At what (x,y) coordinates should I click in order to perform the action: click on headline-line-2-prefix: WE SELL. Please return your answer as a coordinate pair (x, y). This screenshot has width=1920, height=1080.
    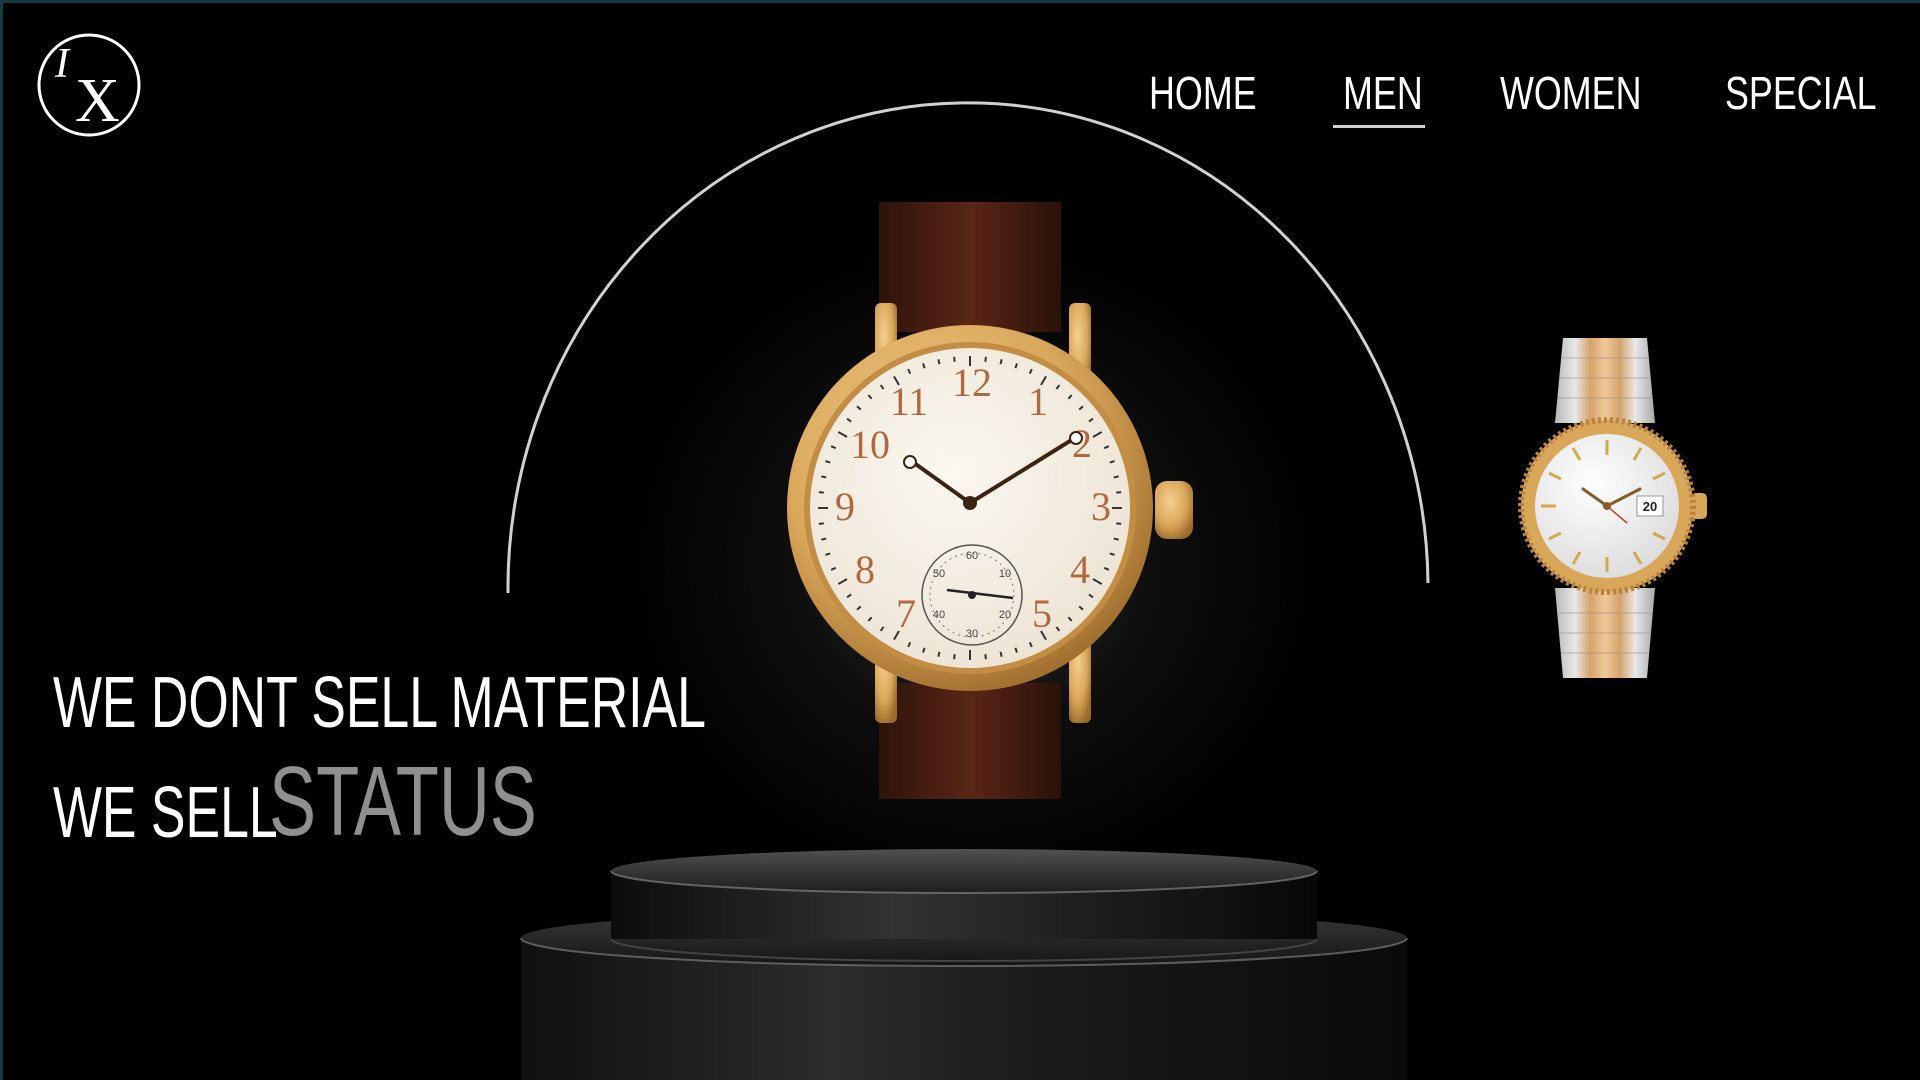
    Looking at the image, I should click on (165, 813).